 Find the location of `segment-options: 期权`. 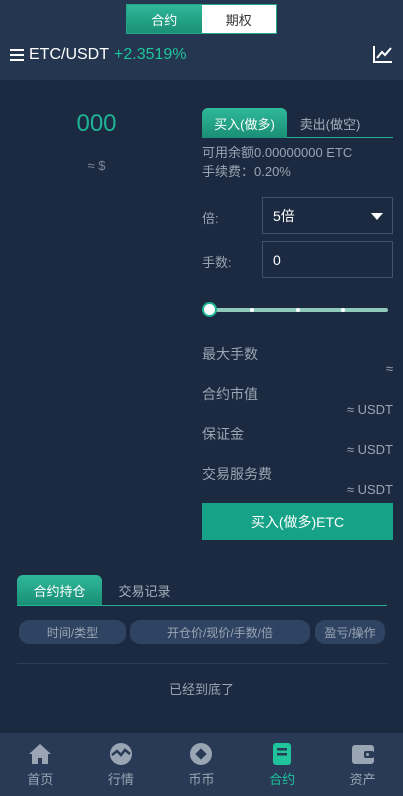

segment-options: 期权 is located at coordinates (238, 19).